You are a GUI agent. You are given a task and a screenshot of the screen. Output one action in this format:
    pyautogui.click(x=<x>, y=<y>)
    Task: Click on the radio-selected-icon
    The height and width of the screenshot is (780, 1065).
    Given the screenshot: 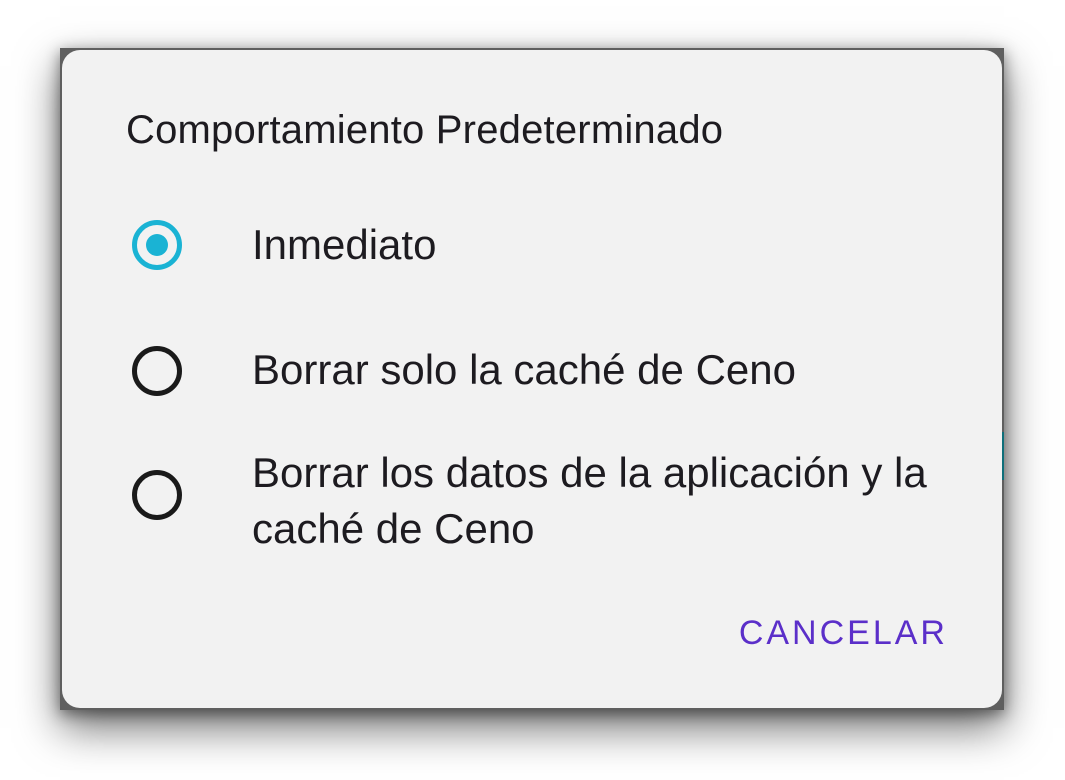 What is the action you would take?
    pyautogui.click(x=157, y=245)
    